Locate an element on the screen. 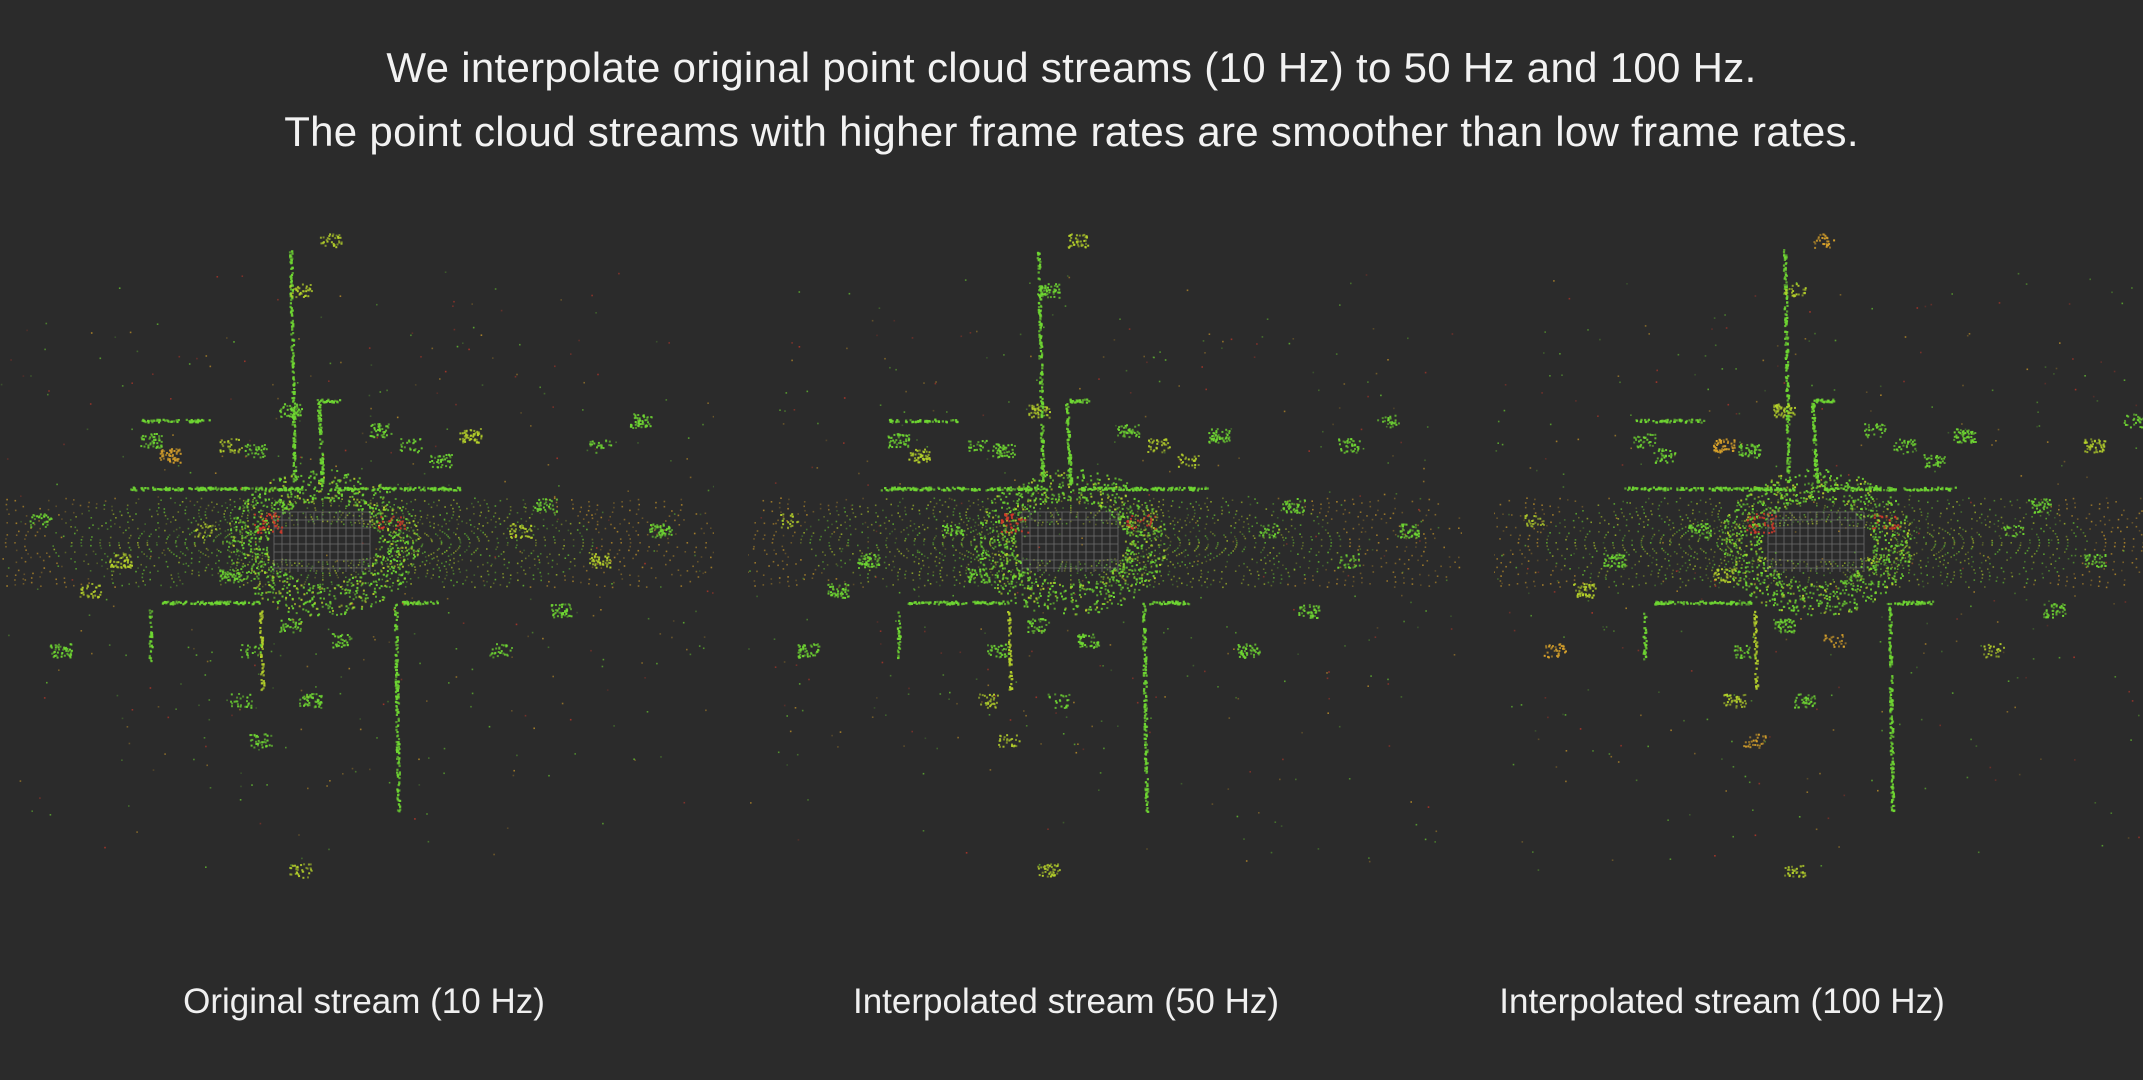  caption-original-stream: Original stream (10 Hz) is located at coordinates (364, 1001).